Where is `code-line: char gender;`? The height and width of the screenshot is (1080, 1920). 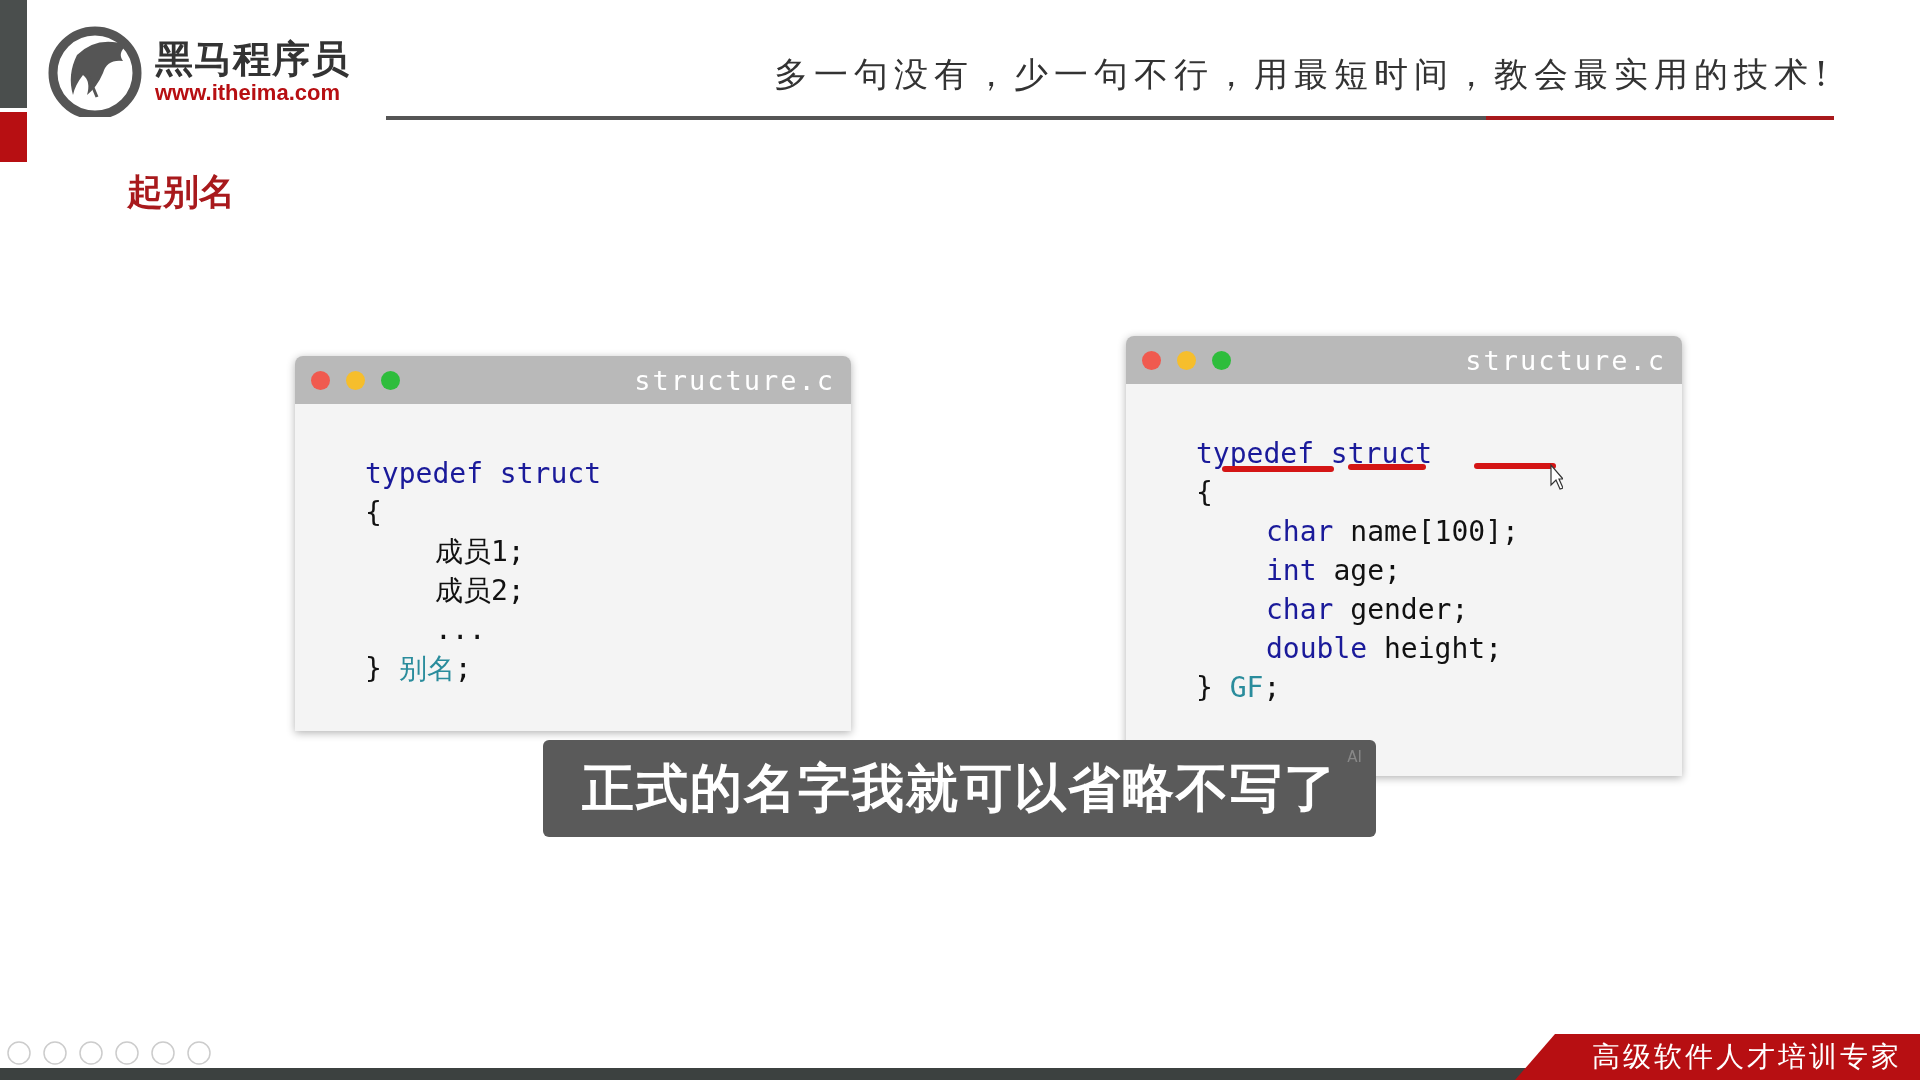 code-line: char gender; is located at coordinates (1367, 610).